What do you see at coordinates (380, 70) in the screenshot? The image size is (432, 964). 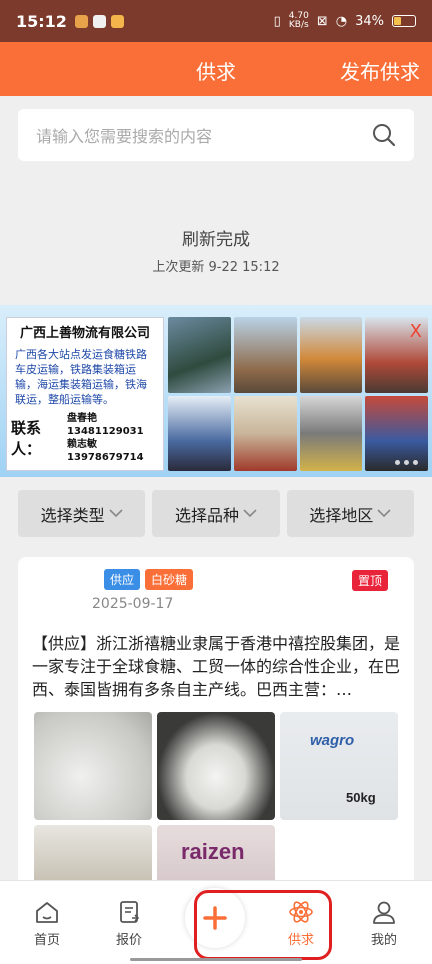 I see `publish-button: 发布供求` at bounding box center [380, 70].